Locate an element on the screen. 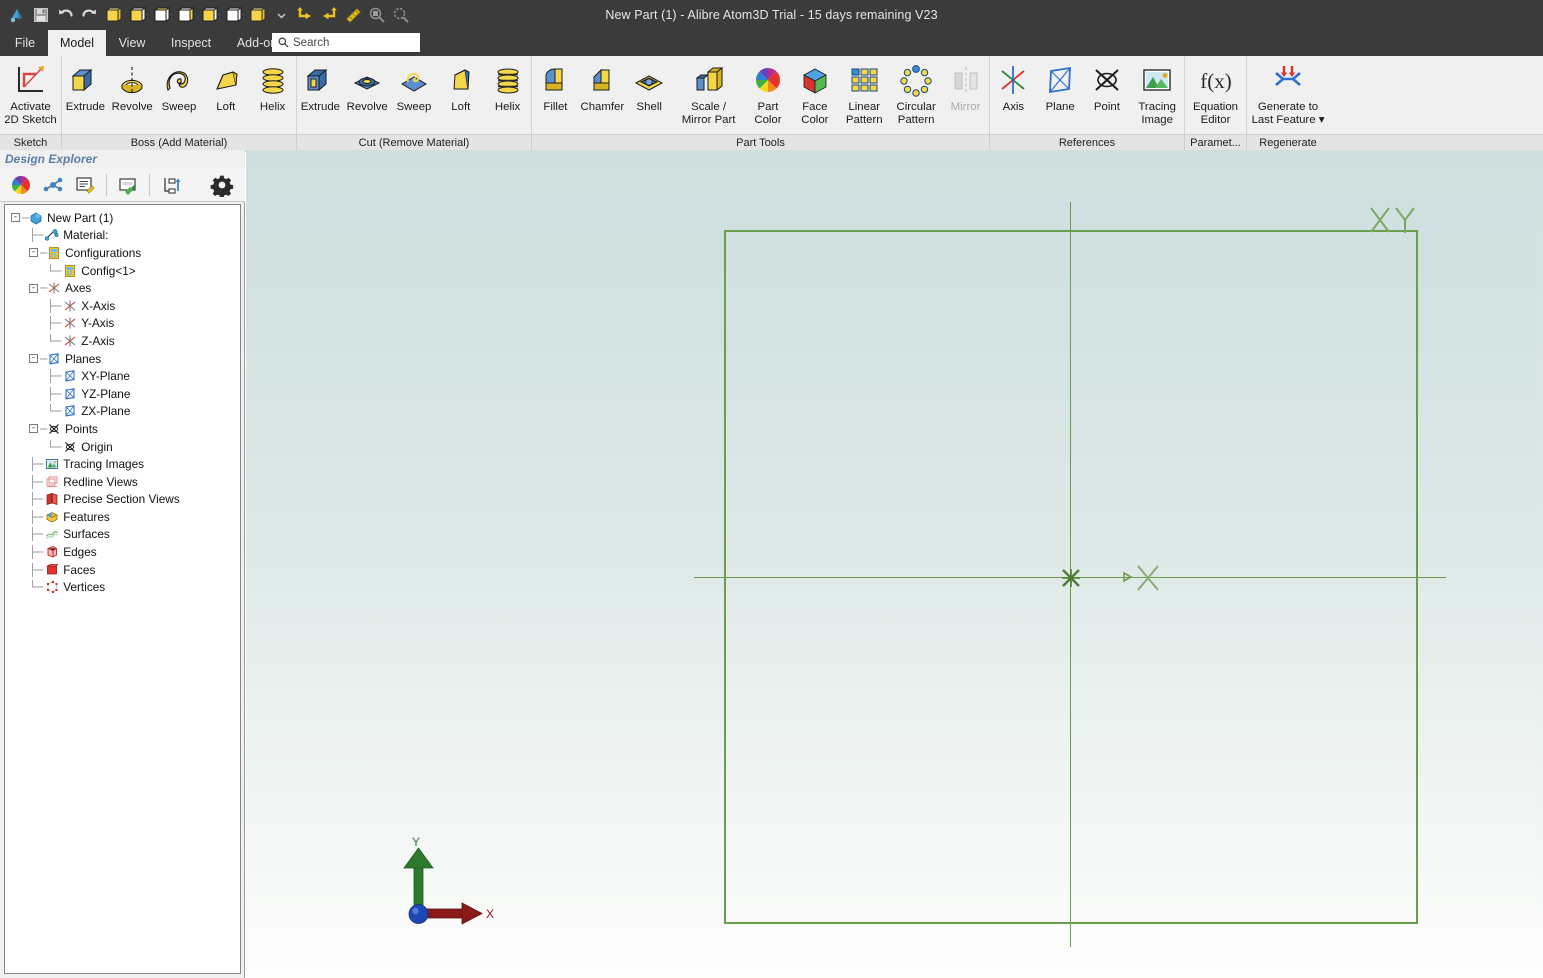 The image size is (1543, 978). ribbon-button-label: Revolve is located at coordinates (367, 107).